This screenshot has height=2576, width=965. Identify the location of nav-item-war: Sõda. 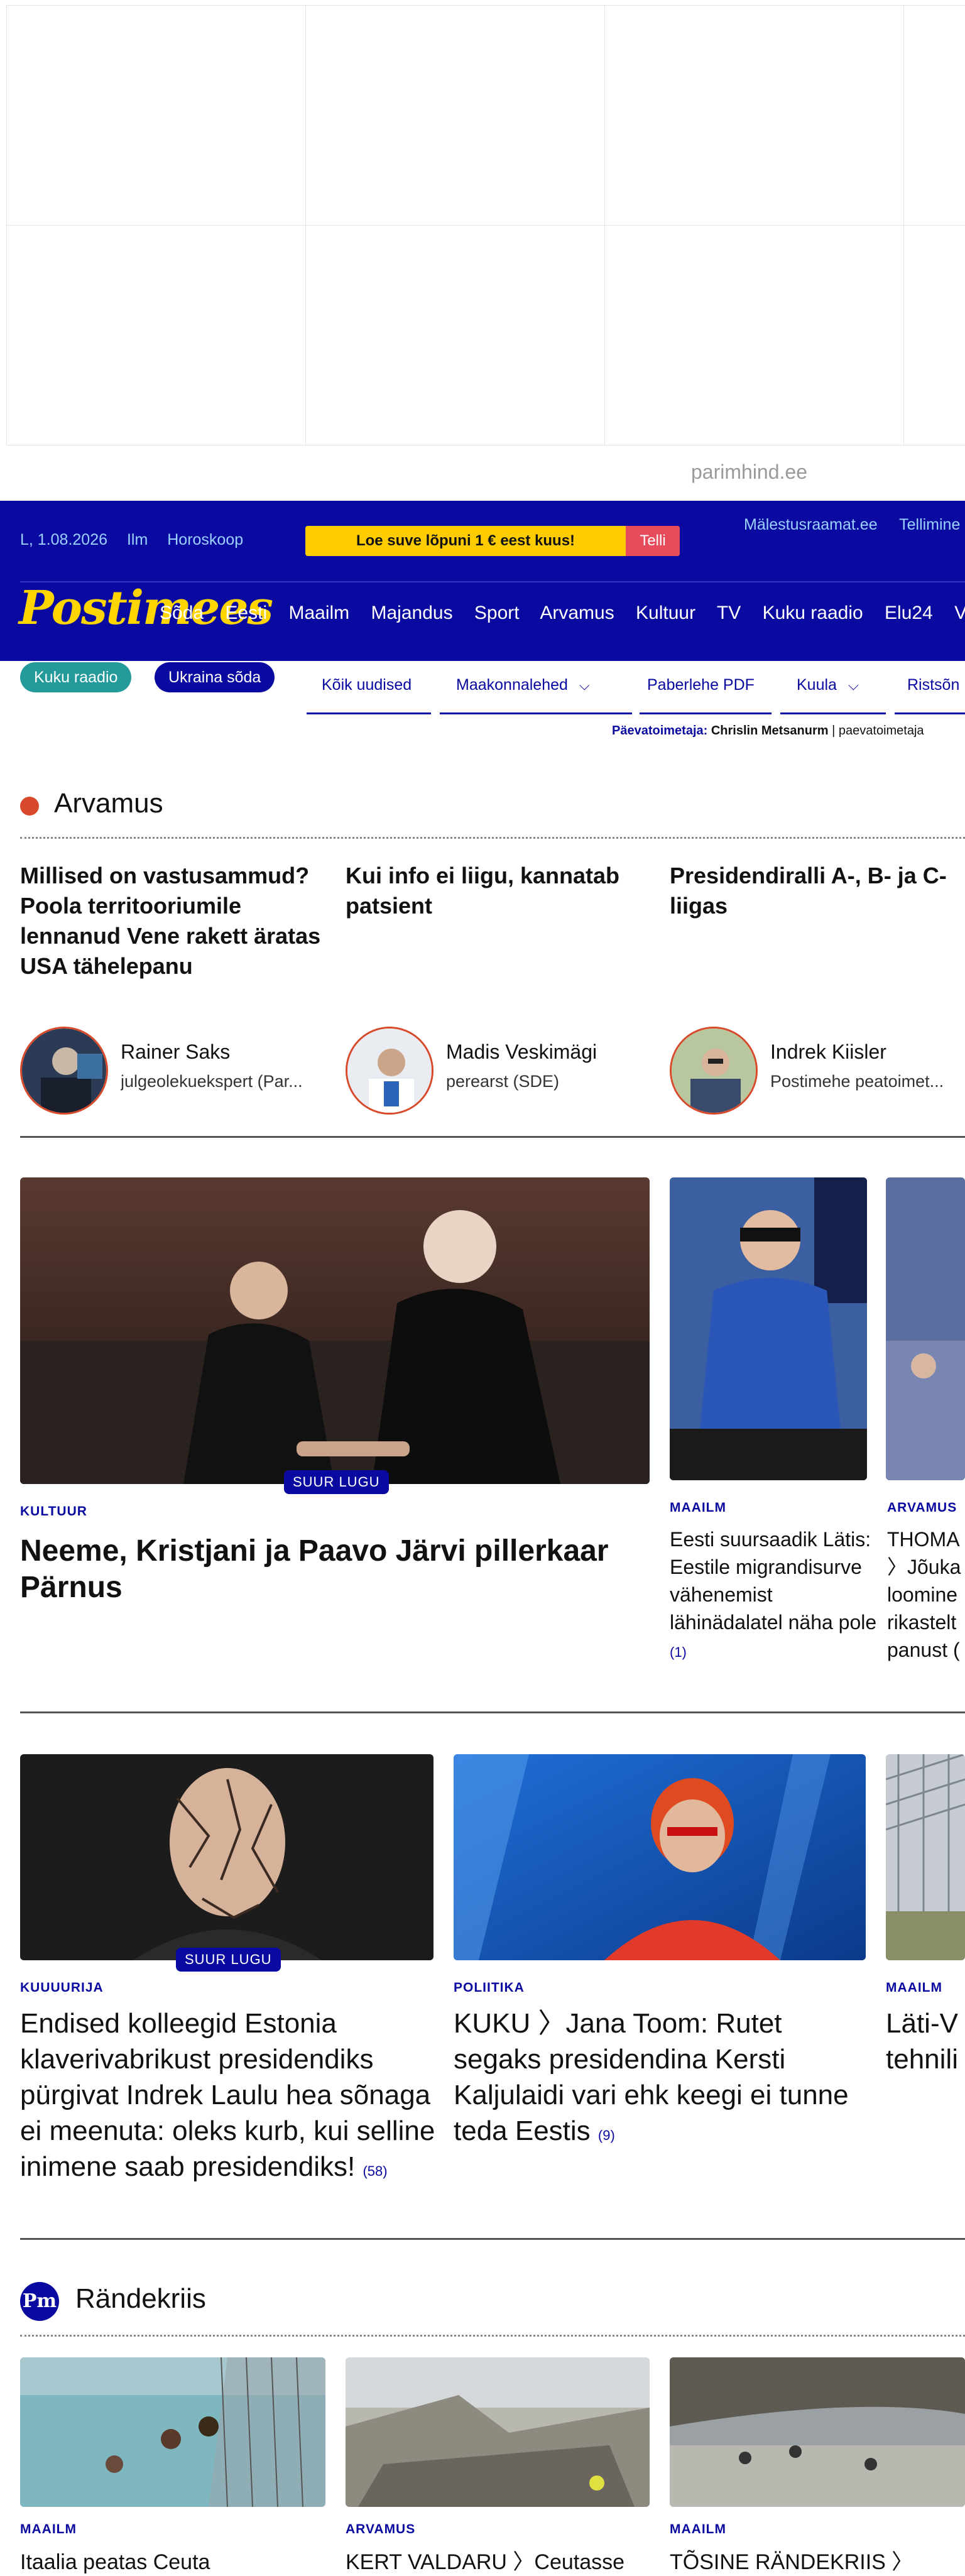
(182, 613).